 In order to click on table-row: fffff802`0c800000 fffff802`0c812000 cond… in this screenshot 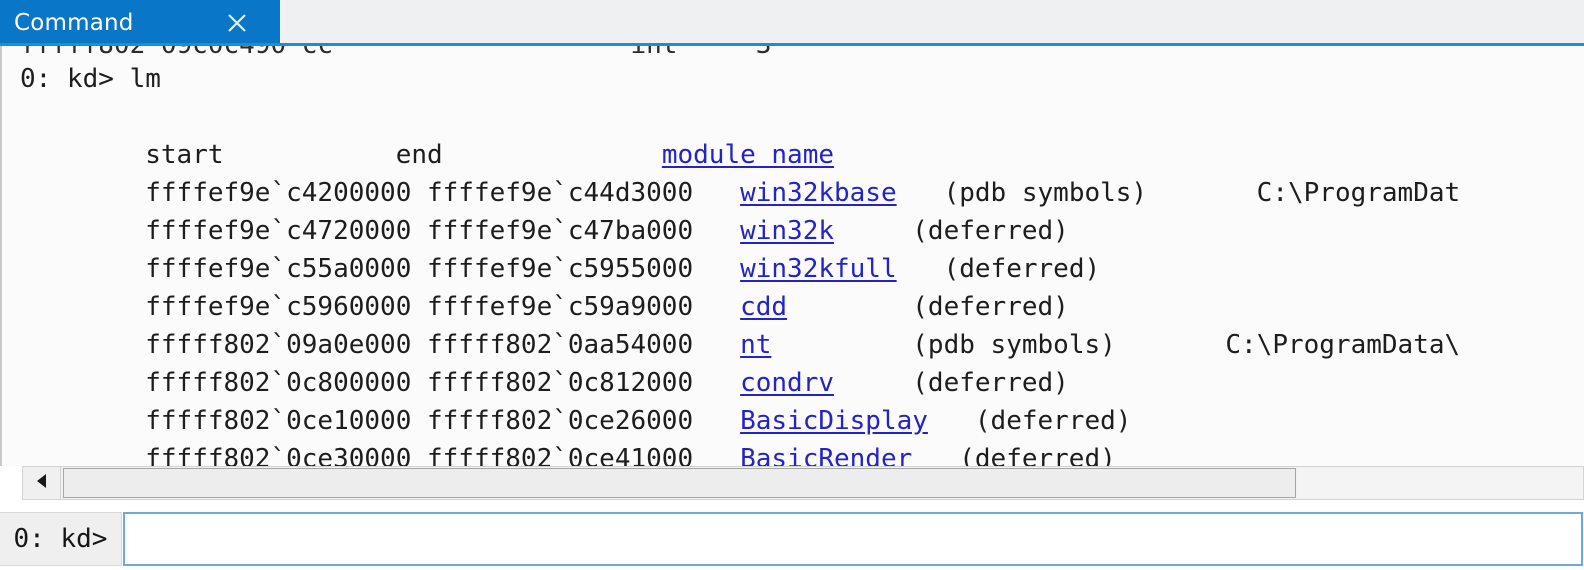, I will do `click(544, 362)`.